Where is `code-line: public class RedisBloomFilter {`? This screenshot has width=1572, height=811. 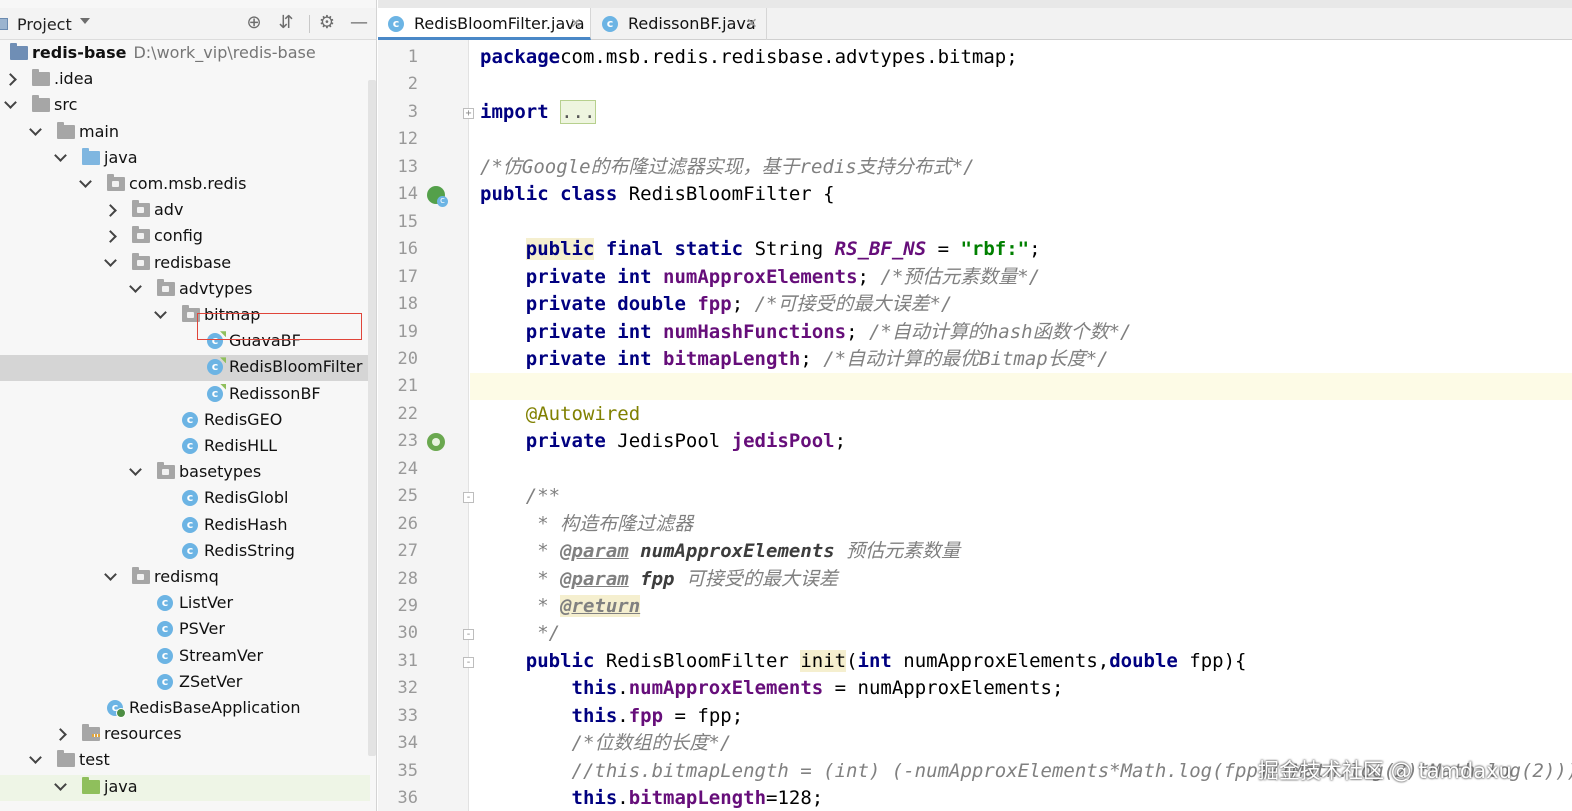 code-line: public class RedisBloomFilter { is located at coordinates (1021, 194).